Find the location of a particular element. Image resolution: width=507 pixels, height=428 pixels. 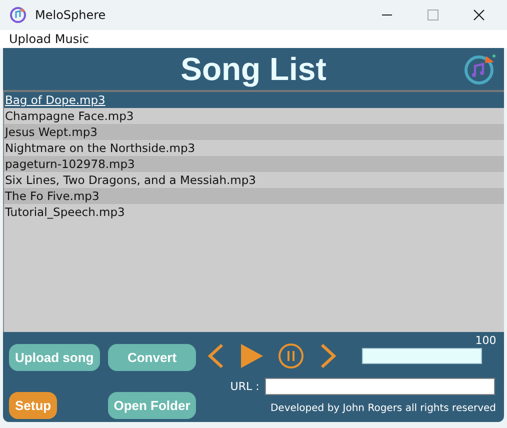

next-icon is located at coordinates (328, 356).